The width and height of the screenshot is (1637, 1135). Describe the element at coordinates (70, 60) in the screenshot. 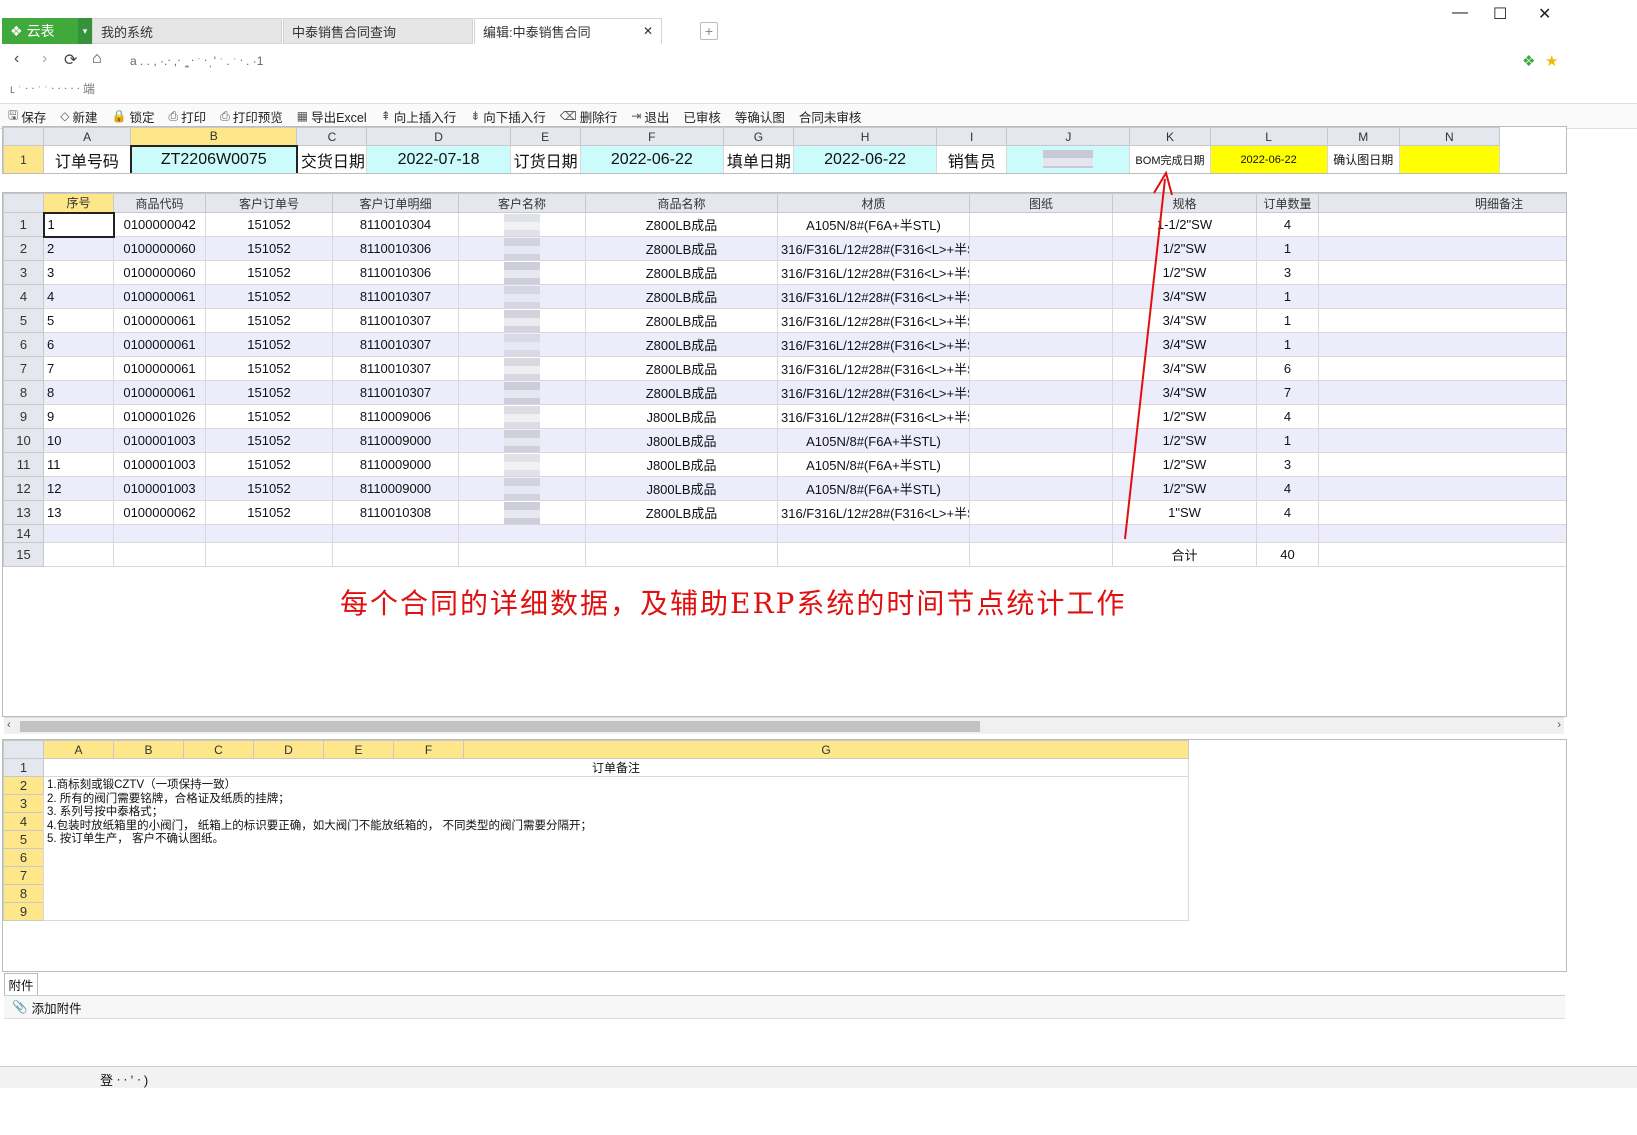

I see `reload-icon: ⟳` at that location.